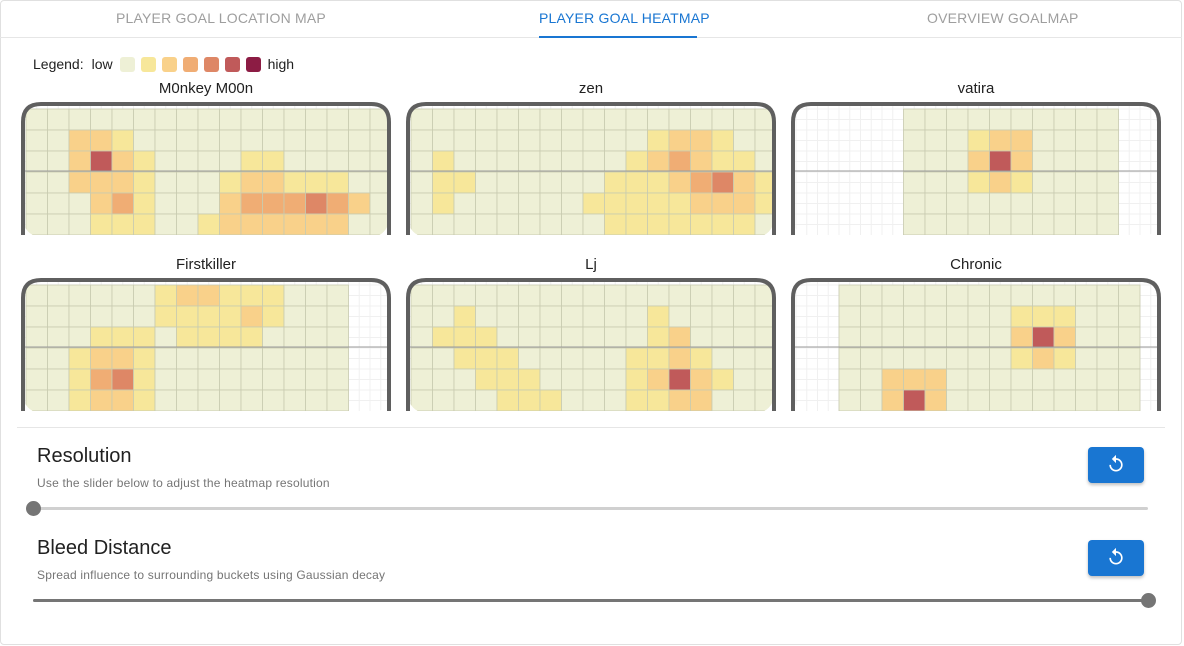 The height and width of the screenshot is (646, 1184). Describe the element at coordinates (221, 19) in the screenshot. I see `tab-player-goal-location-map: PLAYER GOAL LOCATION MAP` at that location.